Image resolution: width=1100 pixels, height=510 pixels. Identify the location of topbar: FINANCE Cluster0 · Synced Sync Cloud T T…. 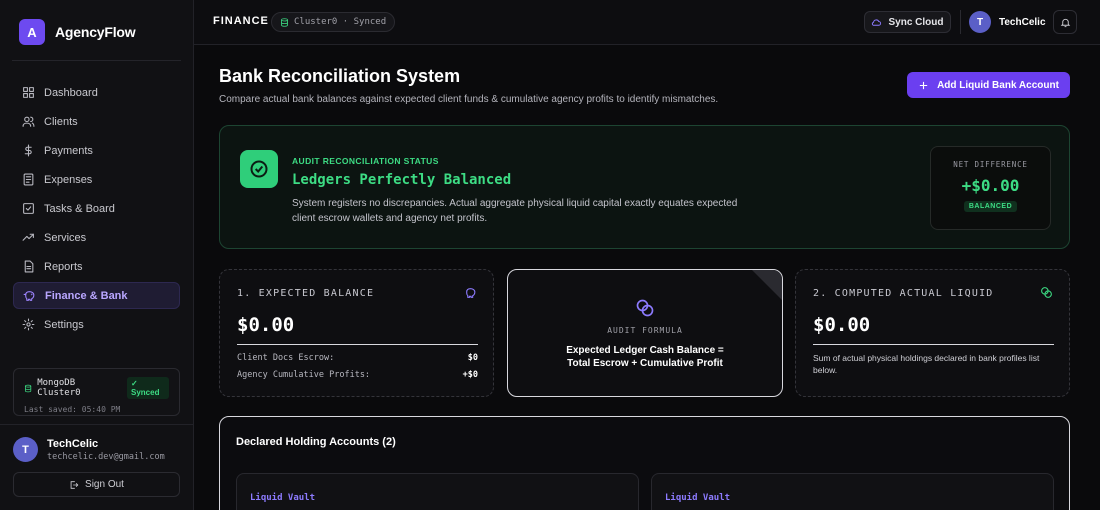
(647, 22).